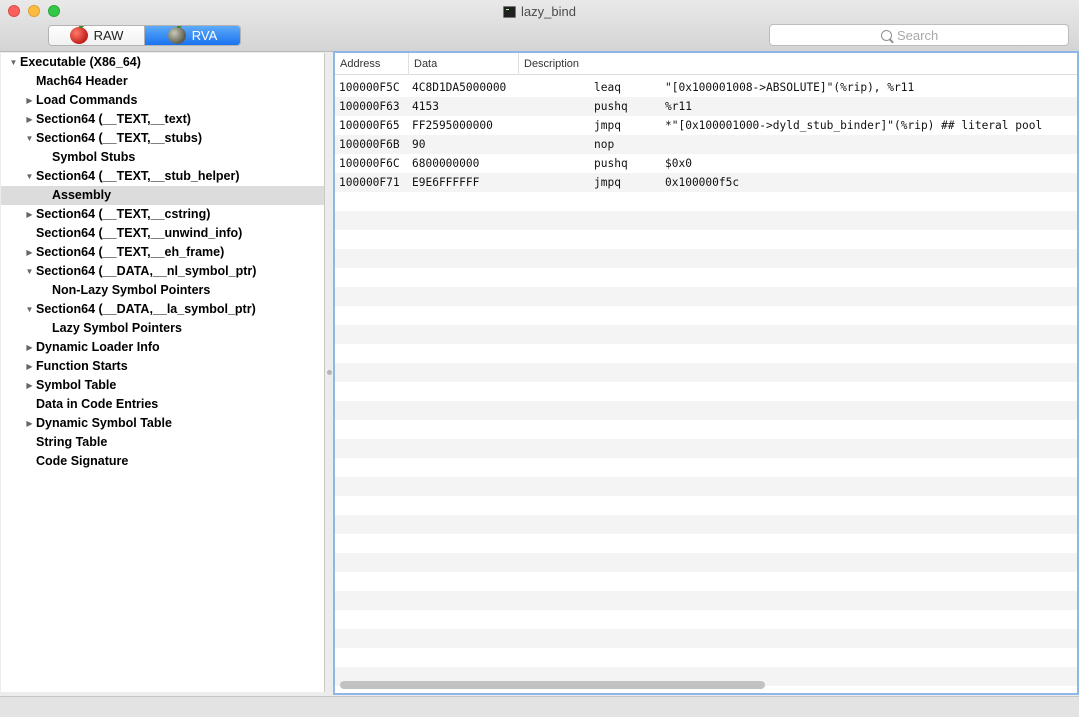 The height and width of the screenshot is (717, 1079). I want to click on cell-data: 4153, so click(425, 106).